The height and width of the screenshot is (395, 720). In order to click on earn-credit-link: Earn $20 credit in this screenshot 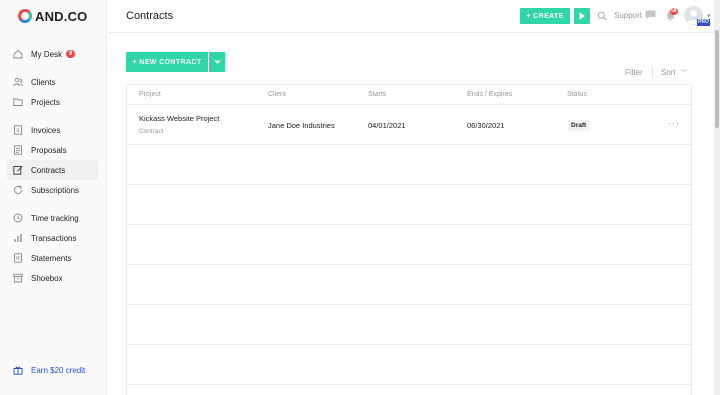, I will do `click(49, 370)`.